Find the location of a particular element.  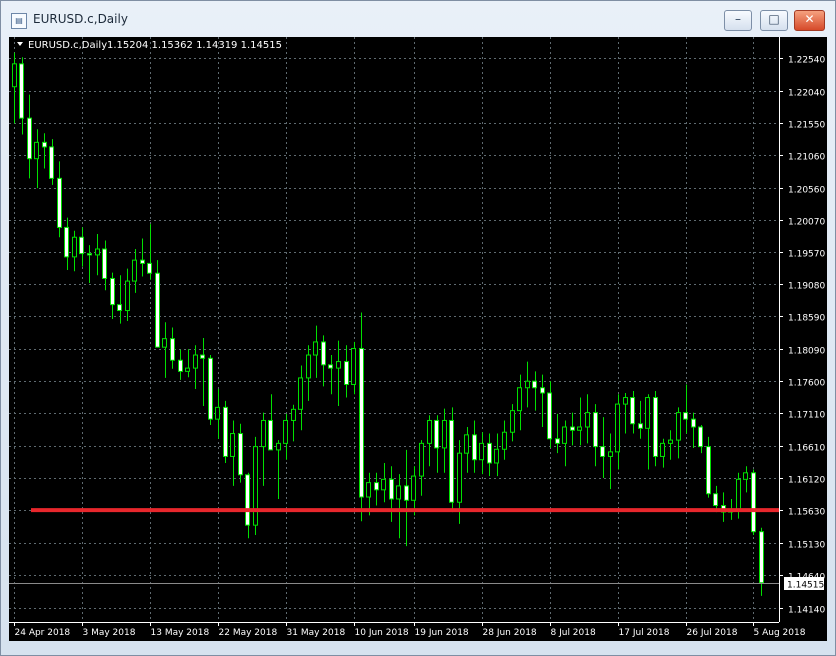

time-tick-label: 10 Jun 2018 is located at coordinates (382, 633).